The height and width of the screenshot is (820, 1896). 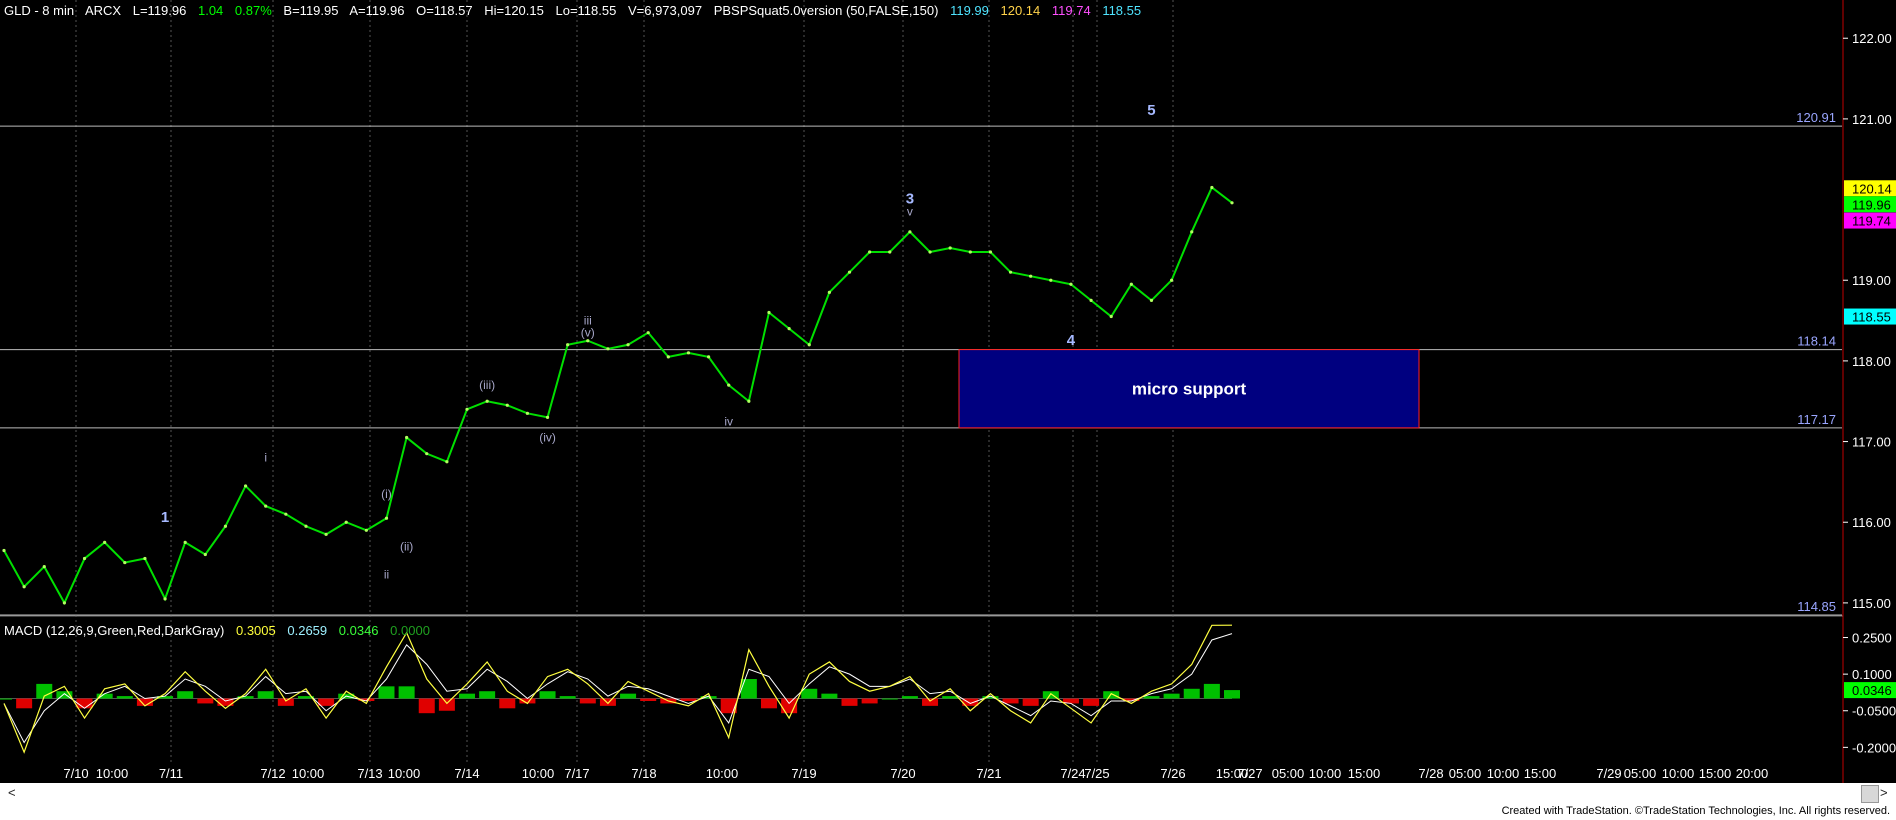 What do you see at coordinates (386, 494) in the screenshot?
I see `wave-label: (i)` at bounding box center [386, 494].